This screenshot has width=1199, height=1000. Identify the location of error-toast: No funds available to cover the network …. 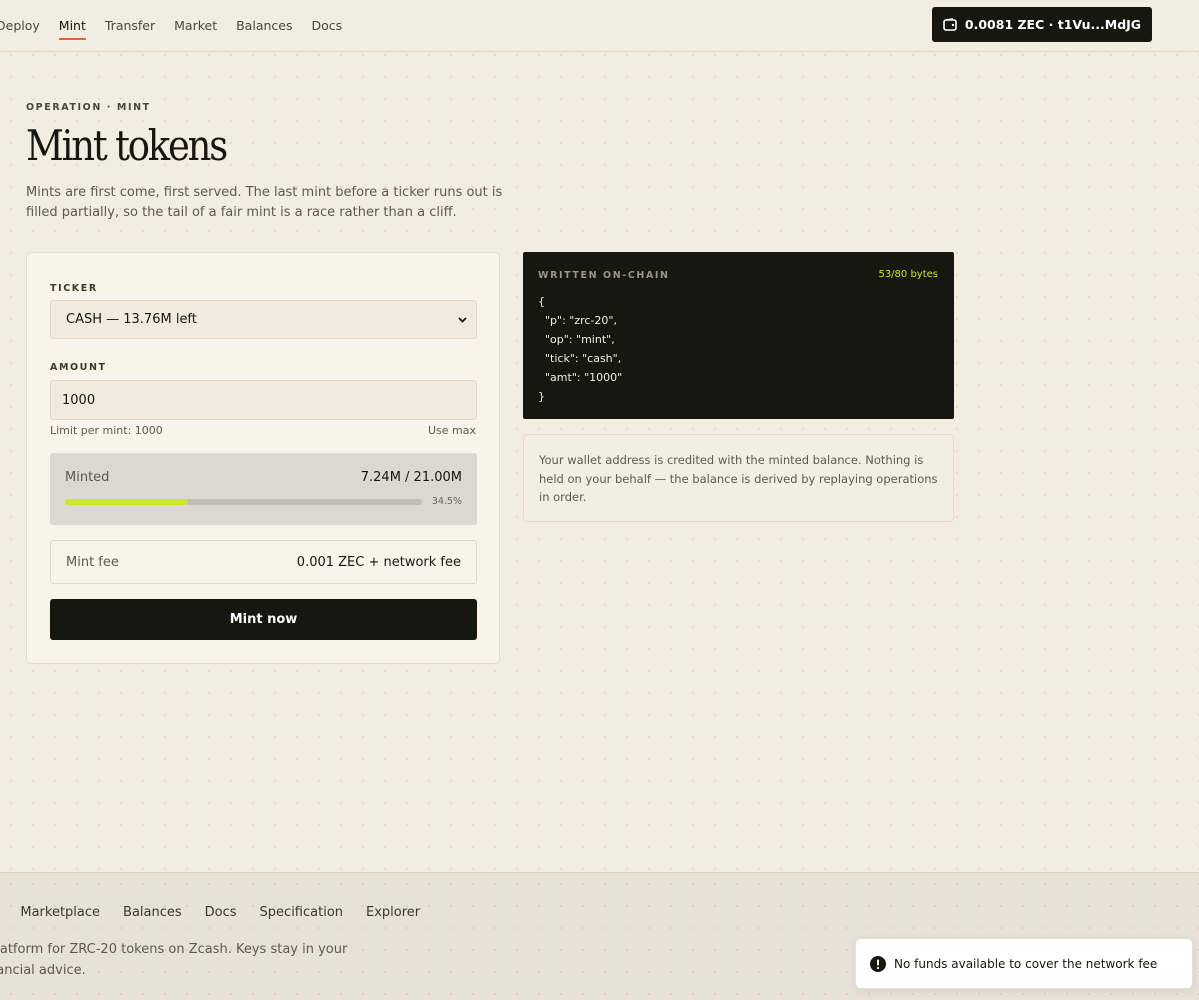
(1024, 963).